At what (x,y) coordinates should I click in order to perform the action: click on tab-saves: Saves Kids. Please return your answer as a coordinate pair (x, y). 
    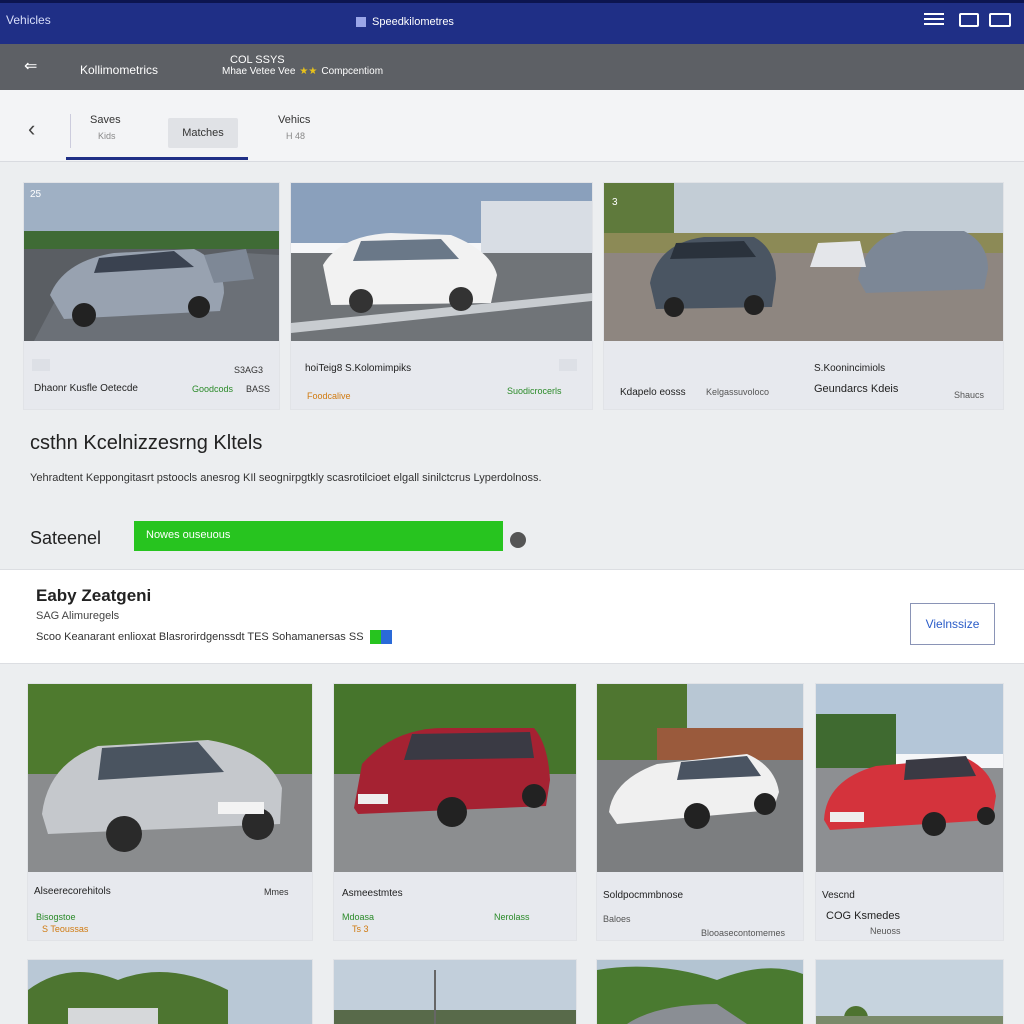
    Looking at the image, I should click on (105, 127).